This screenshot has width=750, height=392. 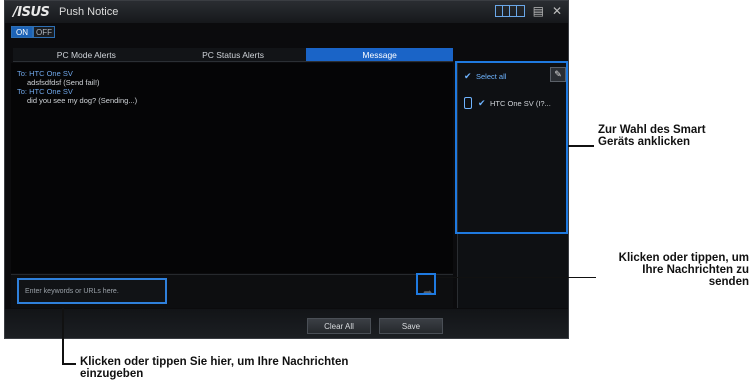 What do you see at coordinates (652, 136) in the screenshot?
I see `callout-device-select: Zur Wahl des Smart Geräts anklicken` at bounding box center [652, 136].